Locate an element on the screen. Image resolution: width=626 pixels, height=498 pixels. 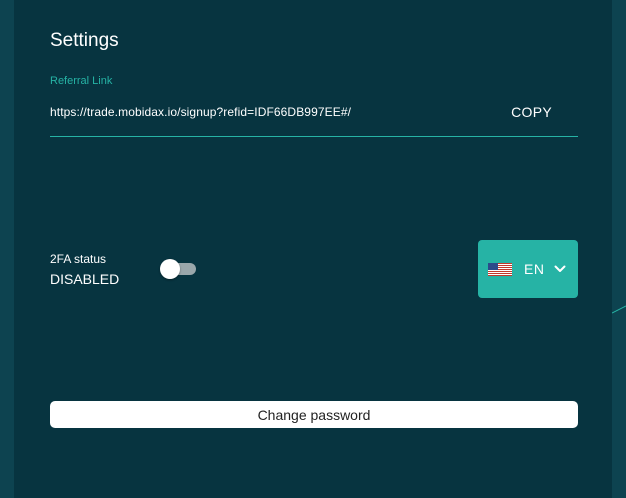
twofa-status-label: 2FA status is located at coordinates (78, 259).